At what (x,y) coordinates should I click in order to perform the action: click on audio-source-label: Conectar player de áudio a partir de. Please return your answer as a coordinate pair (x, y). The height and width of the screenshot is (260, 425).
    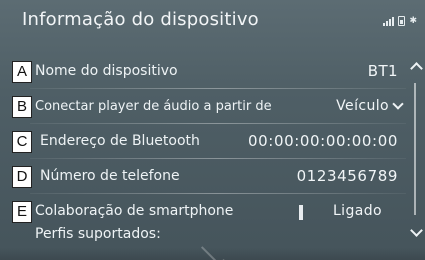
    Looking at the image, I should click on (153, 106).